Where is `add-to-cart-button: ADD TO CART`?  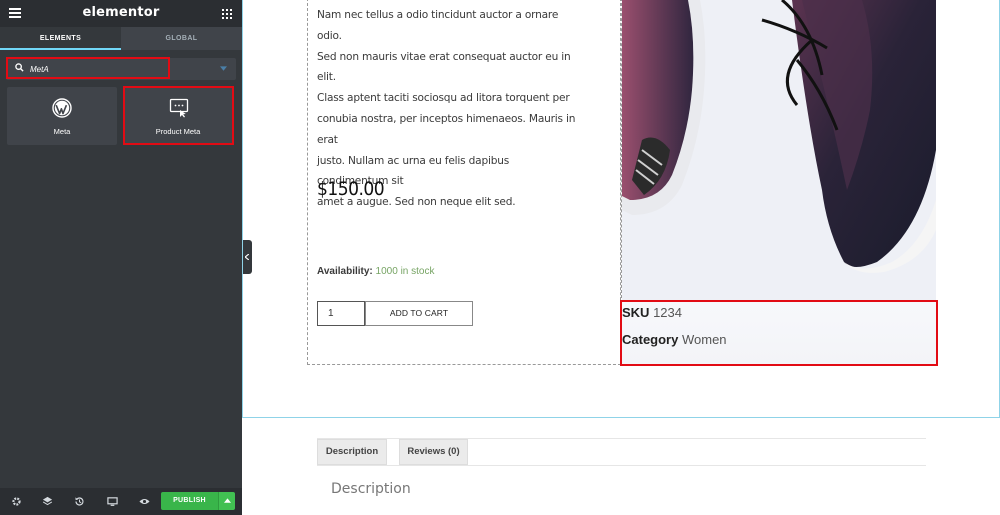 add-to-cart-button: ADD TO CART is located at coordinates (419, 313).